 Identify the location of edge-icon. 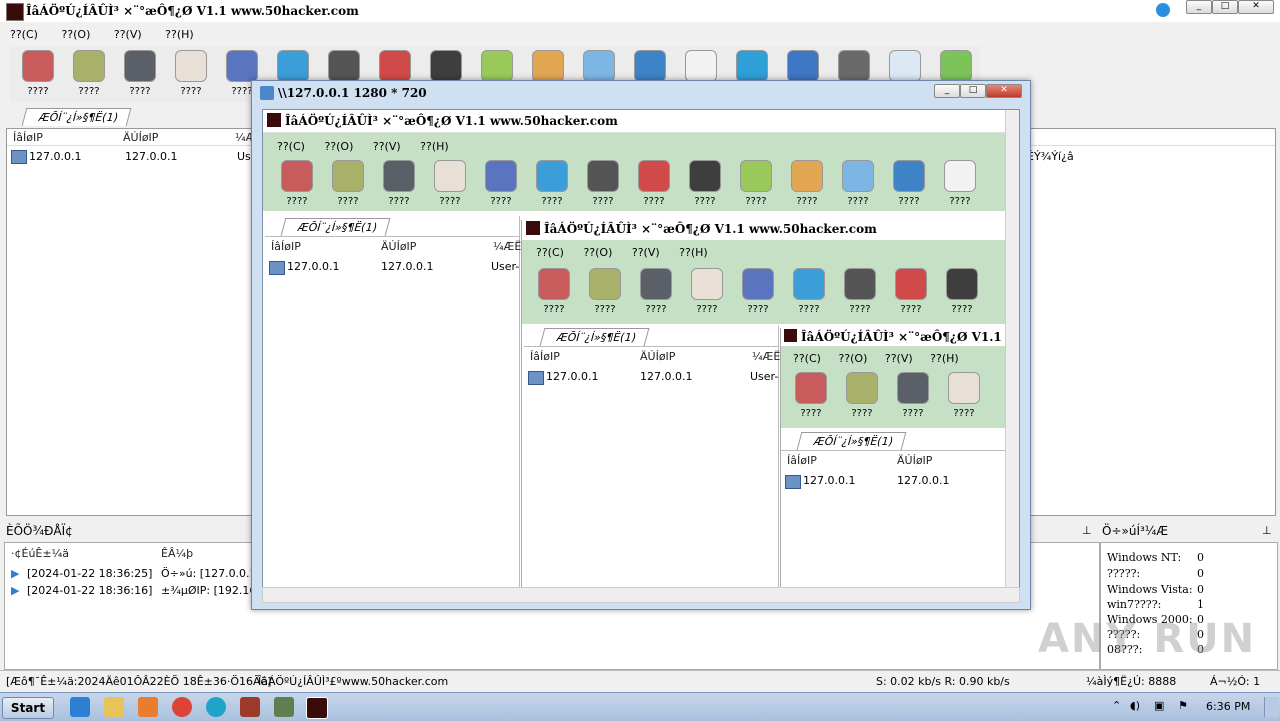
(216, 707).